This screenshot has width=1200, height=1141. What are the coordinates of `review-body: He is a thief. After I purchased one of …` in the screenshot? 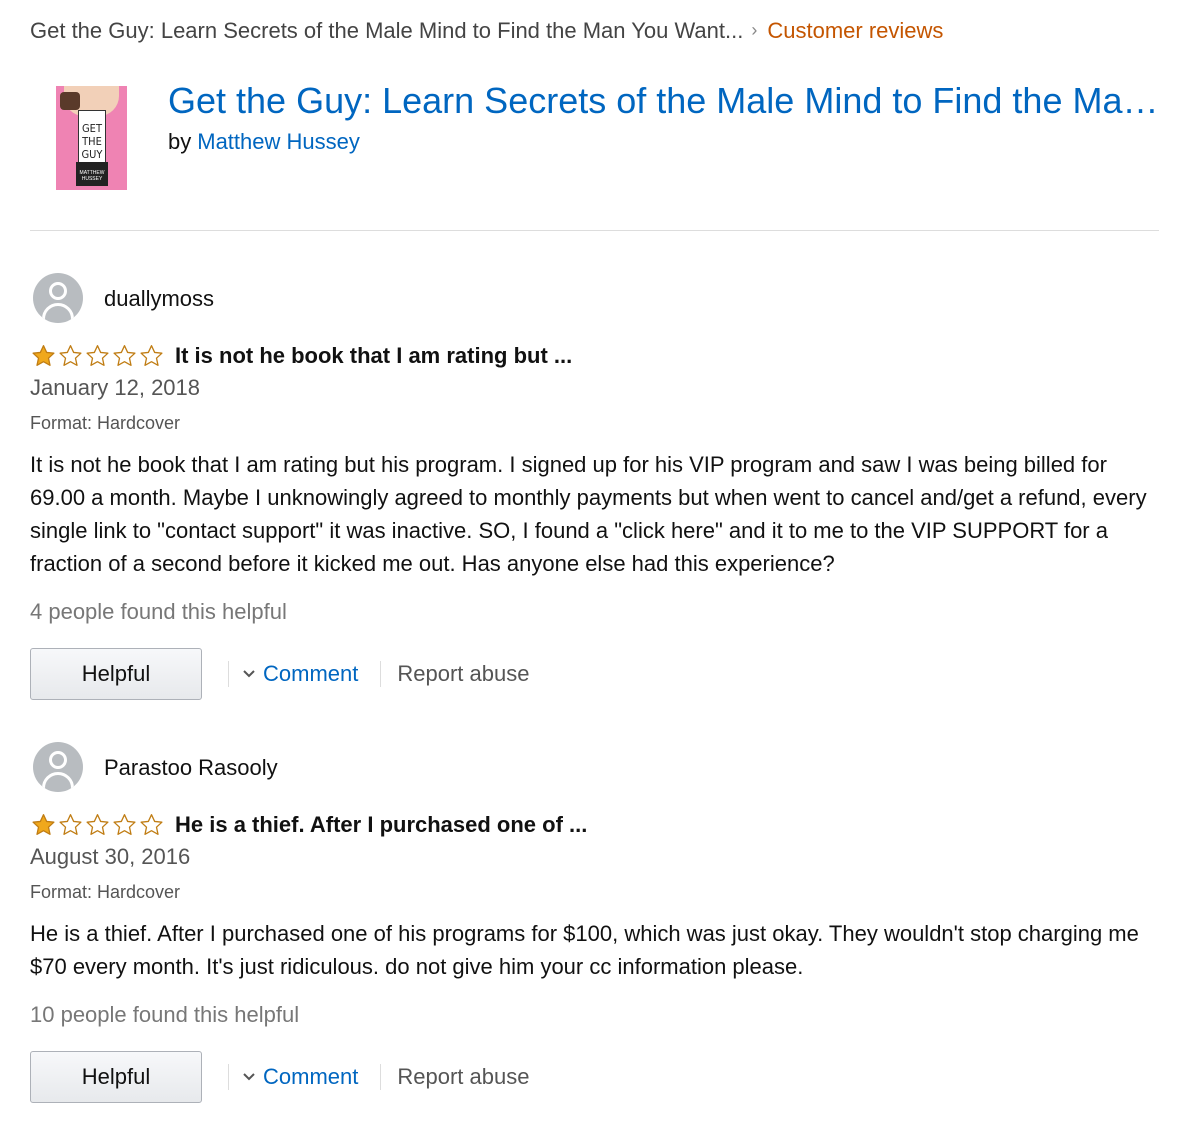 It's located at (584, 950).